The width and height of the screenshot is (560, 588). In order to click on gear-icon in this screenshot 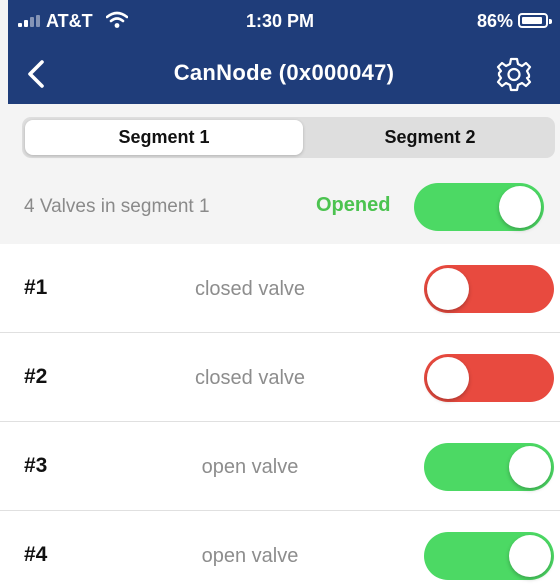, I will do `click(514, 74)`.